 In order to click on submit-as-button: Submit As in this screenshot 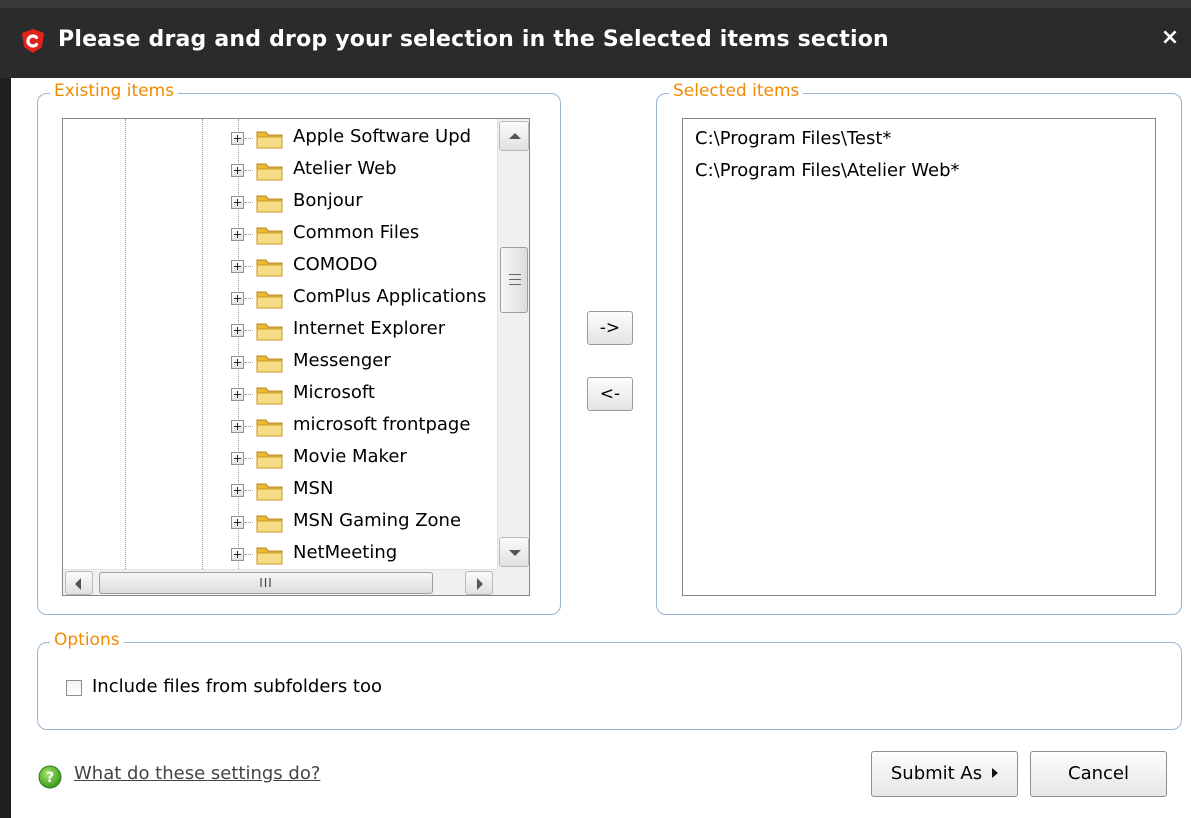, I will do `click(944, 774)`.